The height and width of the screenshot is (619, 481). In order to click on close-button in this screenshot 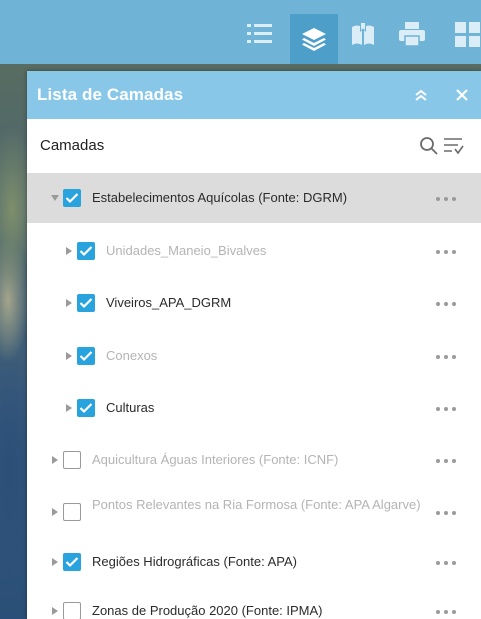, I will do `click(462, 95)`.